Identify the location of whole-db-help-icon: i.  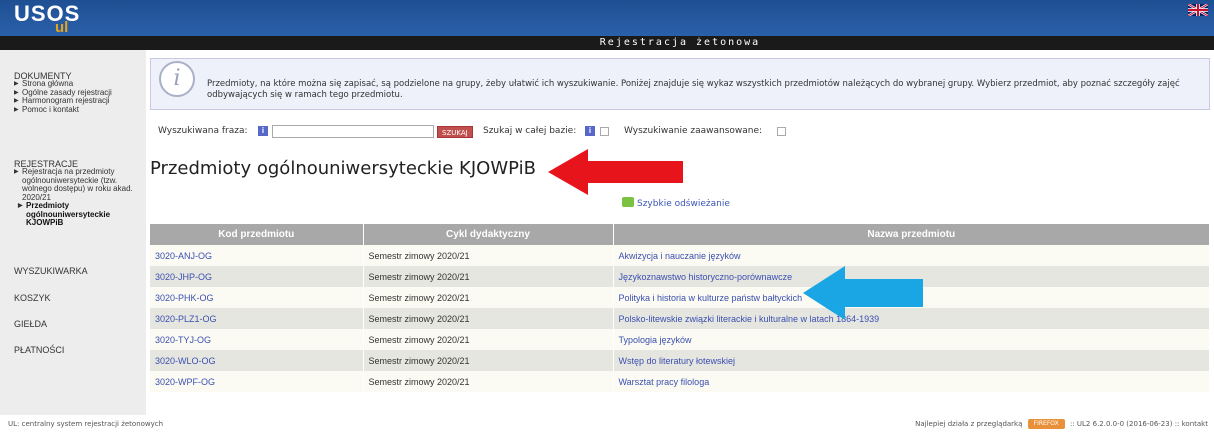
(590, 131).